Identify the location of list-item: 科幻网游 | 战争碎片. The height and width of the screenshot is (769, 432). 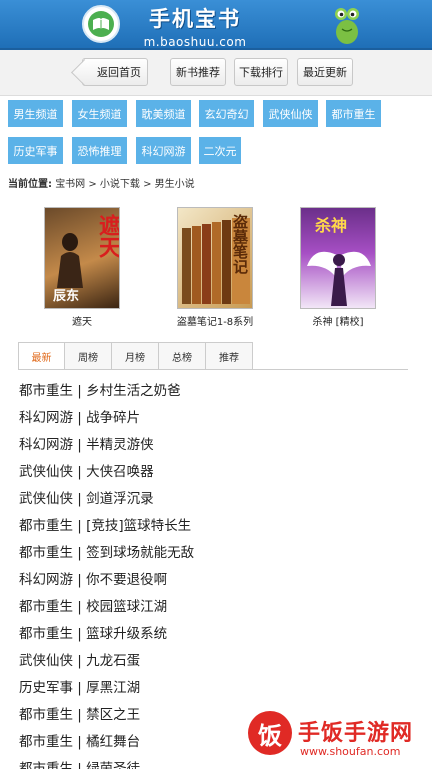
(219, 419).